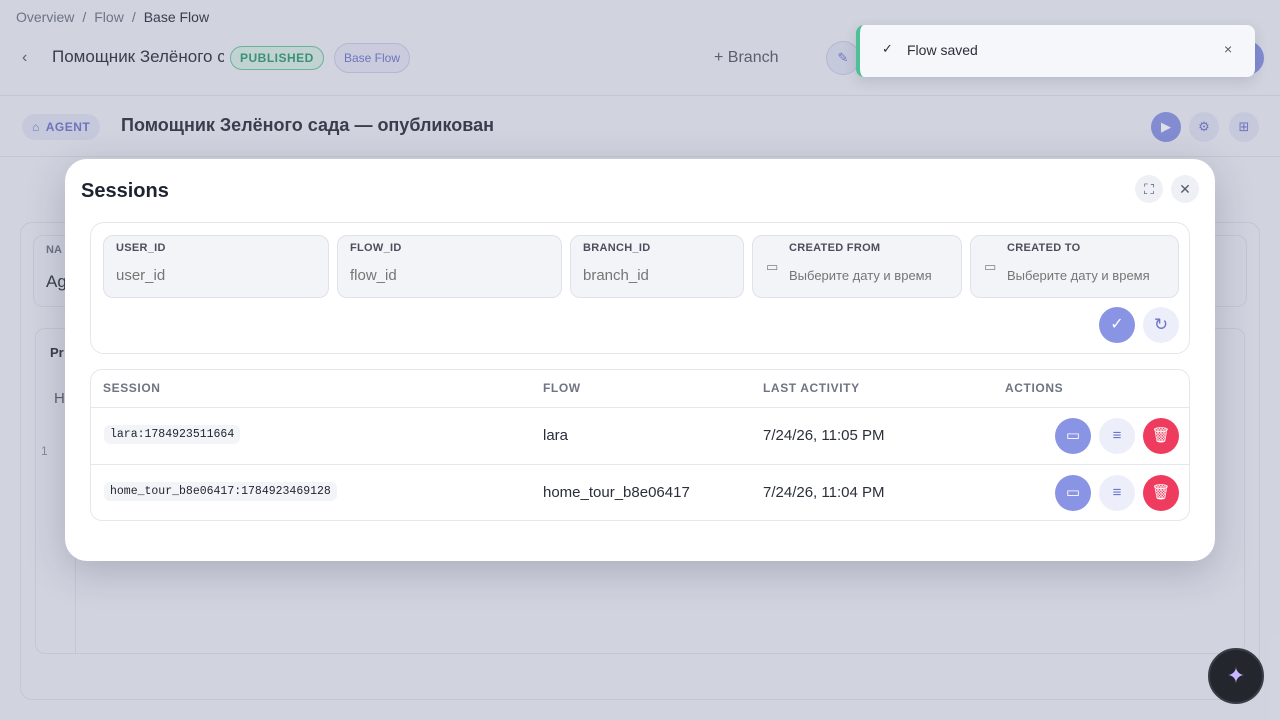 The image size is (1280, 720). Describe the element at coordinates (835, 248) in the screenshot. I see `created-from-label: CREATED FROM` at that location.